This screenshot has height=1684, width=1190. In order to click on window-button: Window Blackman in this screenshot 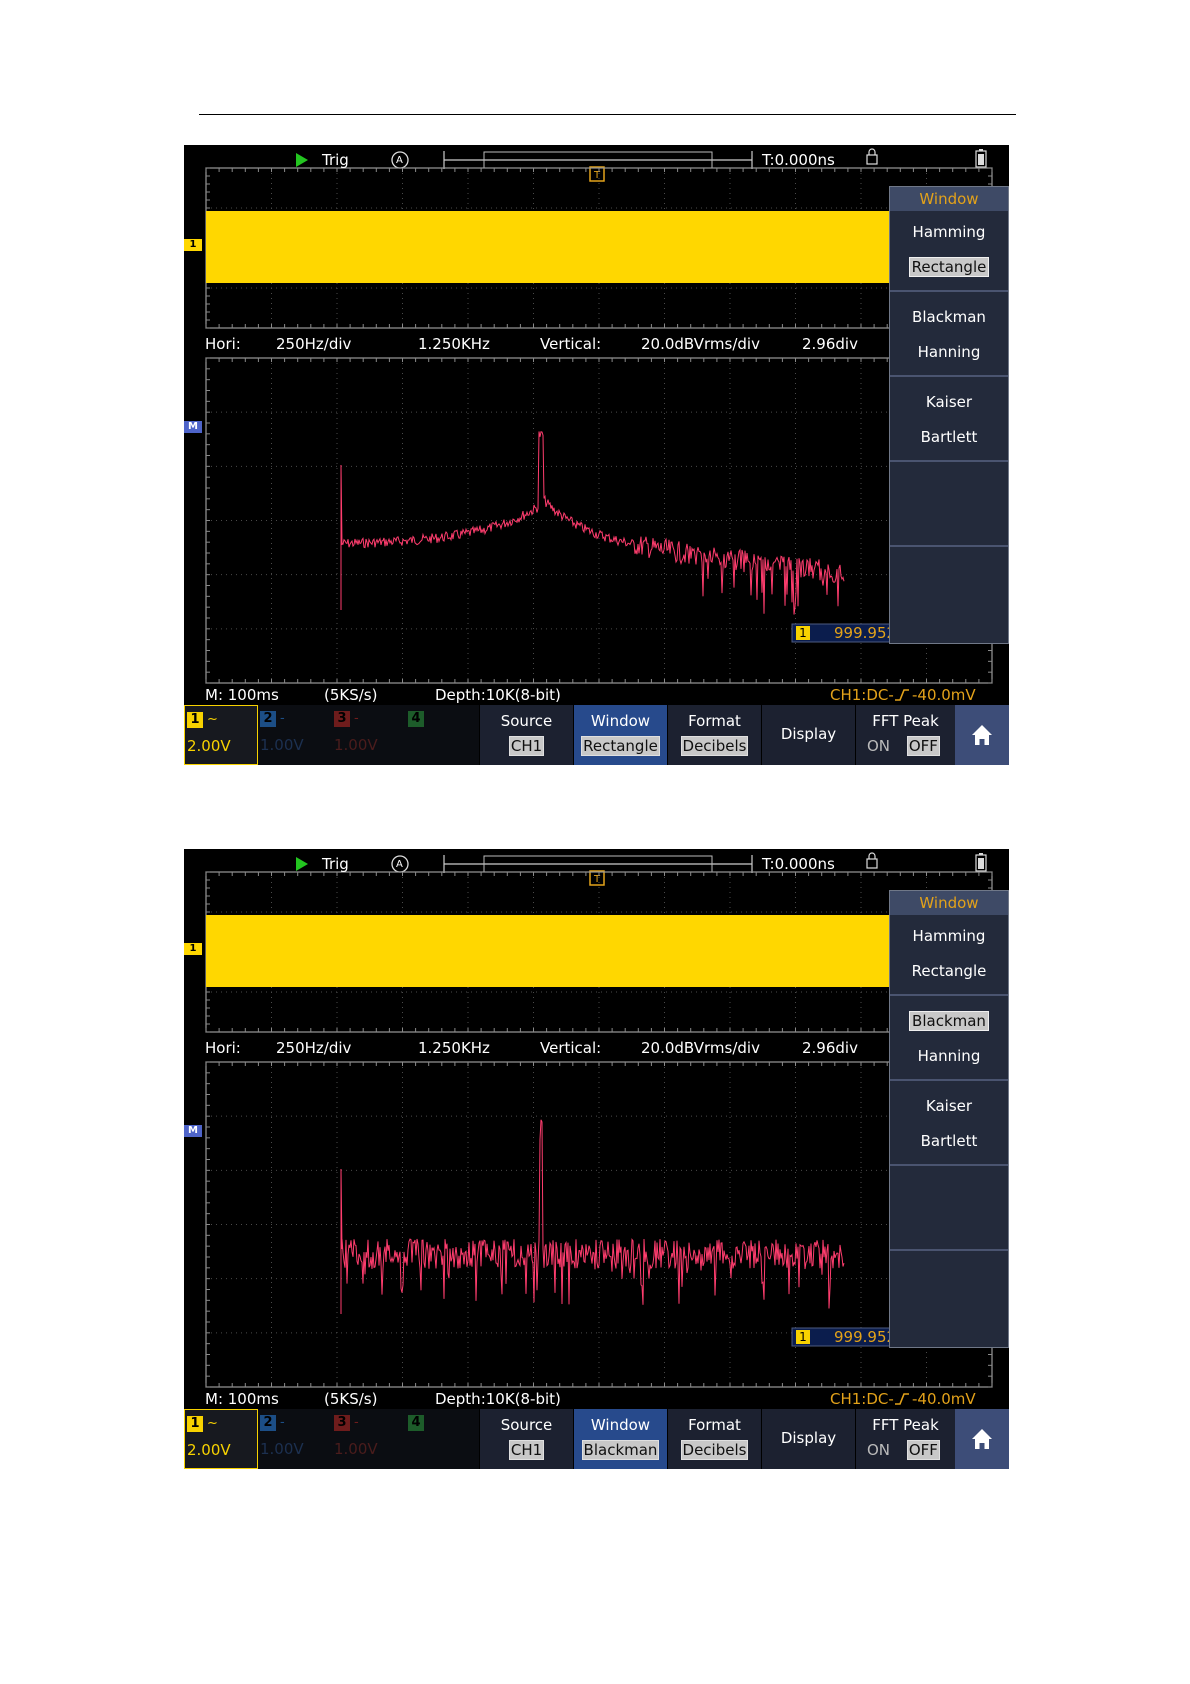, I will do `click(620, 1439)`.